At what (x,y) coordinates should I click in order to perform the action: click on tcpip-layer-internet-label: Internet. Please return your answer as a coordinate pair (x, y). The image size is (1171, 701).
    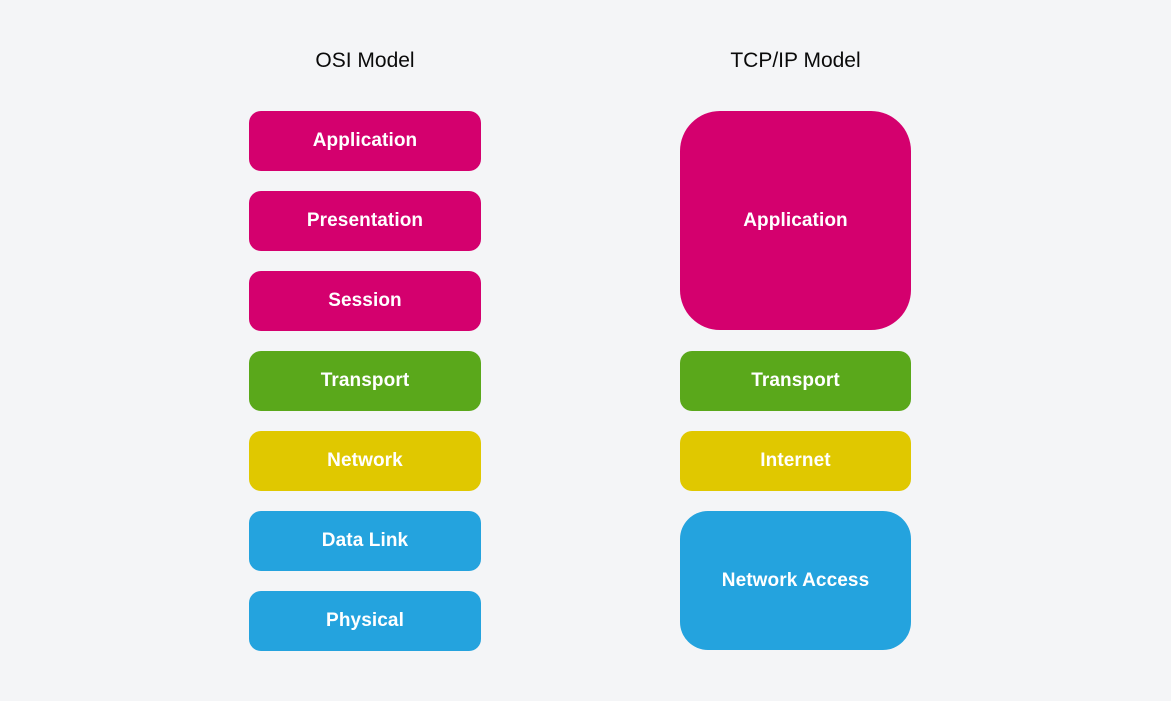
    Looking at the image, I should click on (795, 460).